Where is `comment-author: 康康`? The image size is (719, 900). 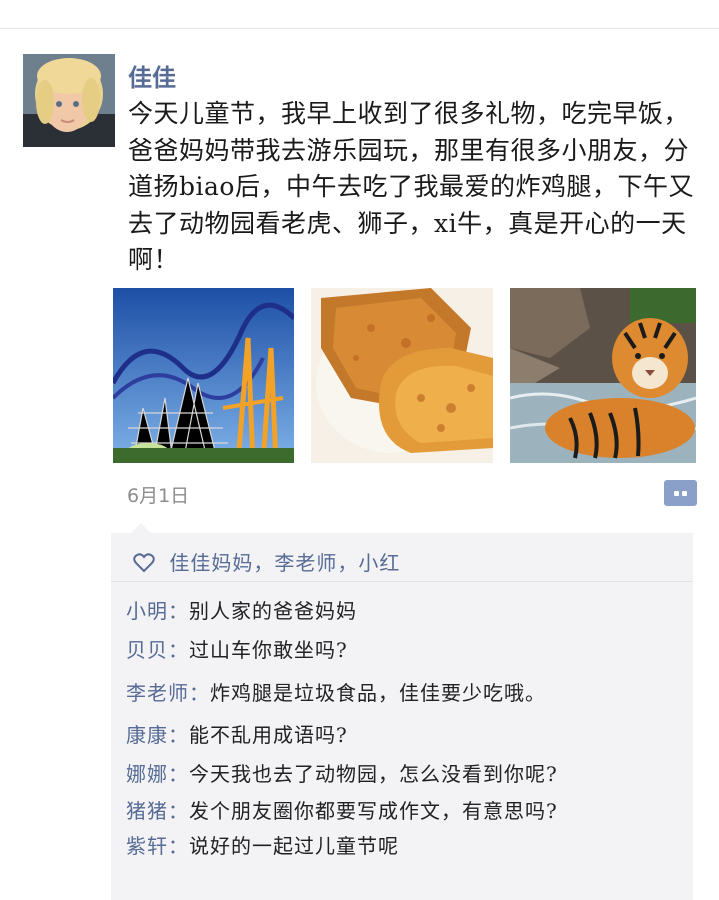 comment-author: 康康 is located at coordinates (147, 735).